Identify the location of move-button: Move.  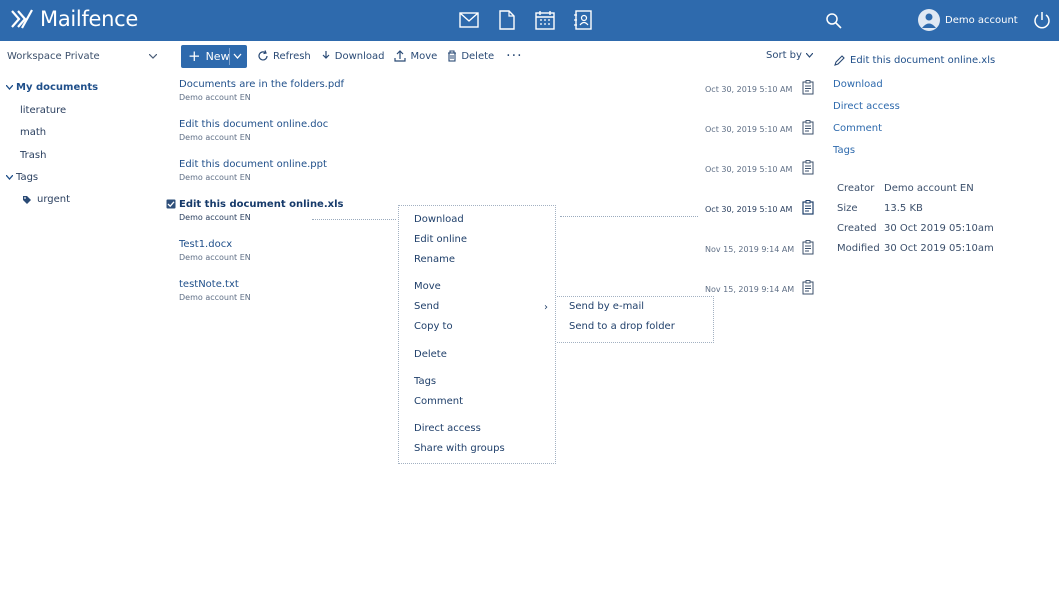
(415, 56).